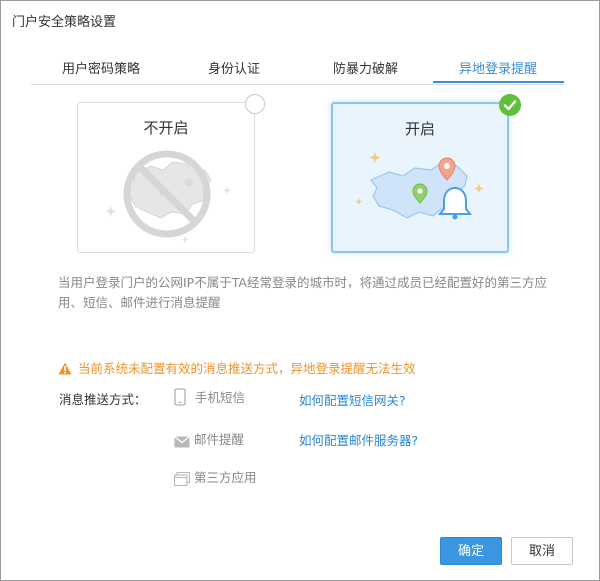 The image size is (600, 581). What do you see at coordinates (498, 67) in the screenshot?
I see `tab-remote-login-alert: 异地登录提醒` at bounding box center [498, 67].